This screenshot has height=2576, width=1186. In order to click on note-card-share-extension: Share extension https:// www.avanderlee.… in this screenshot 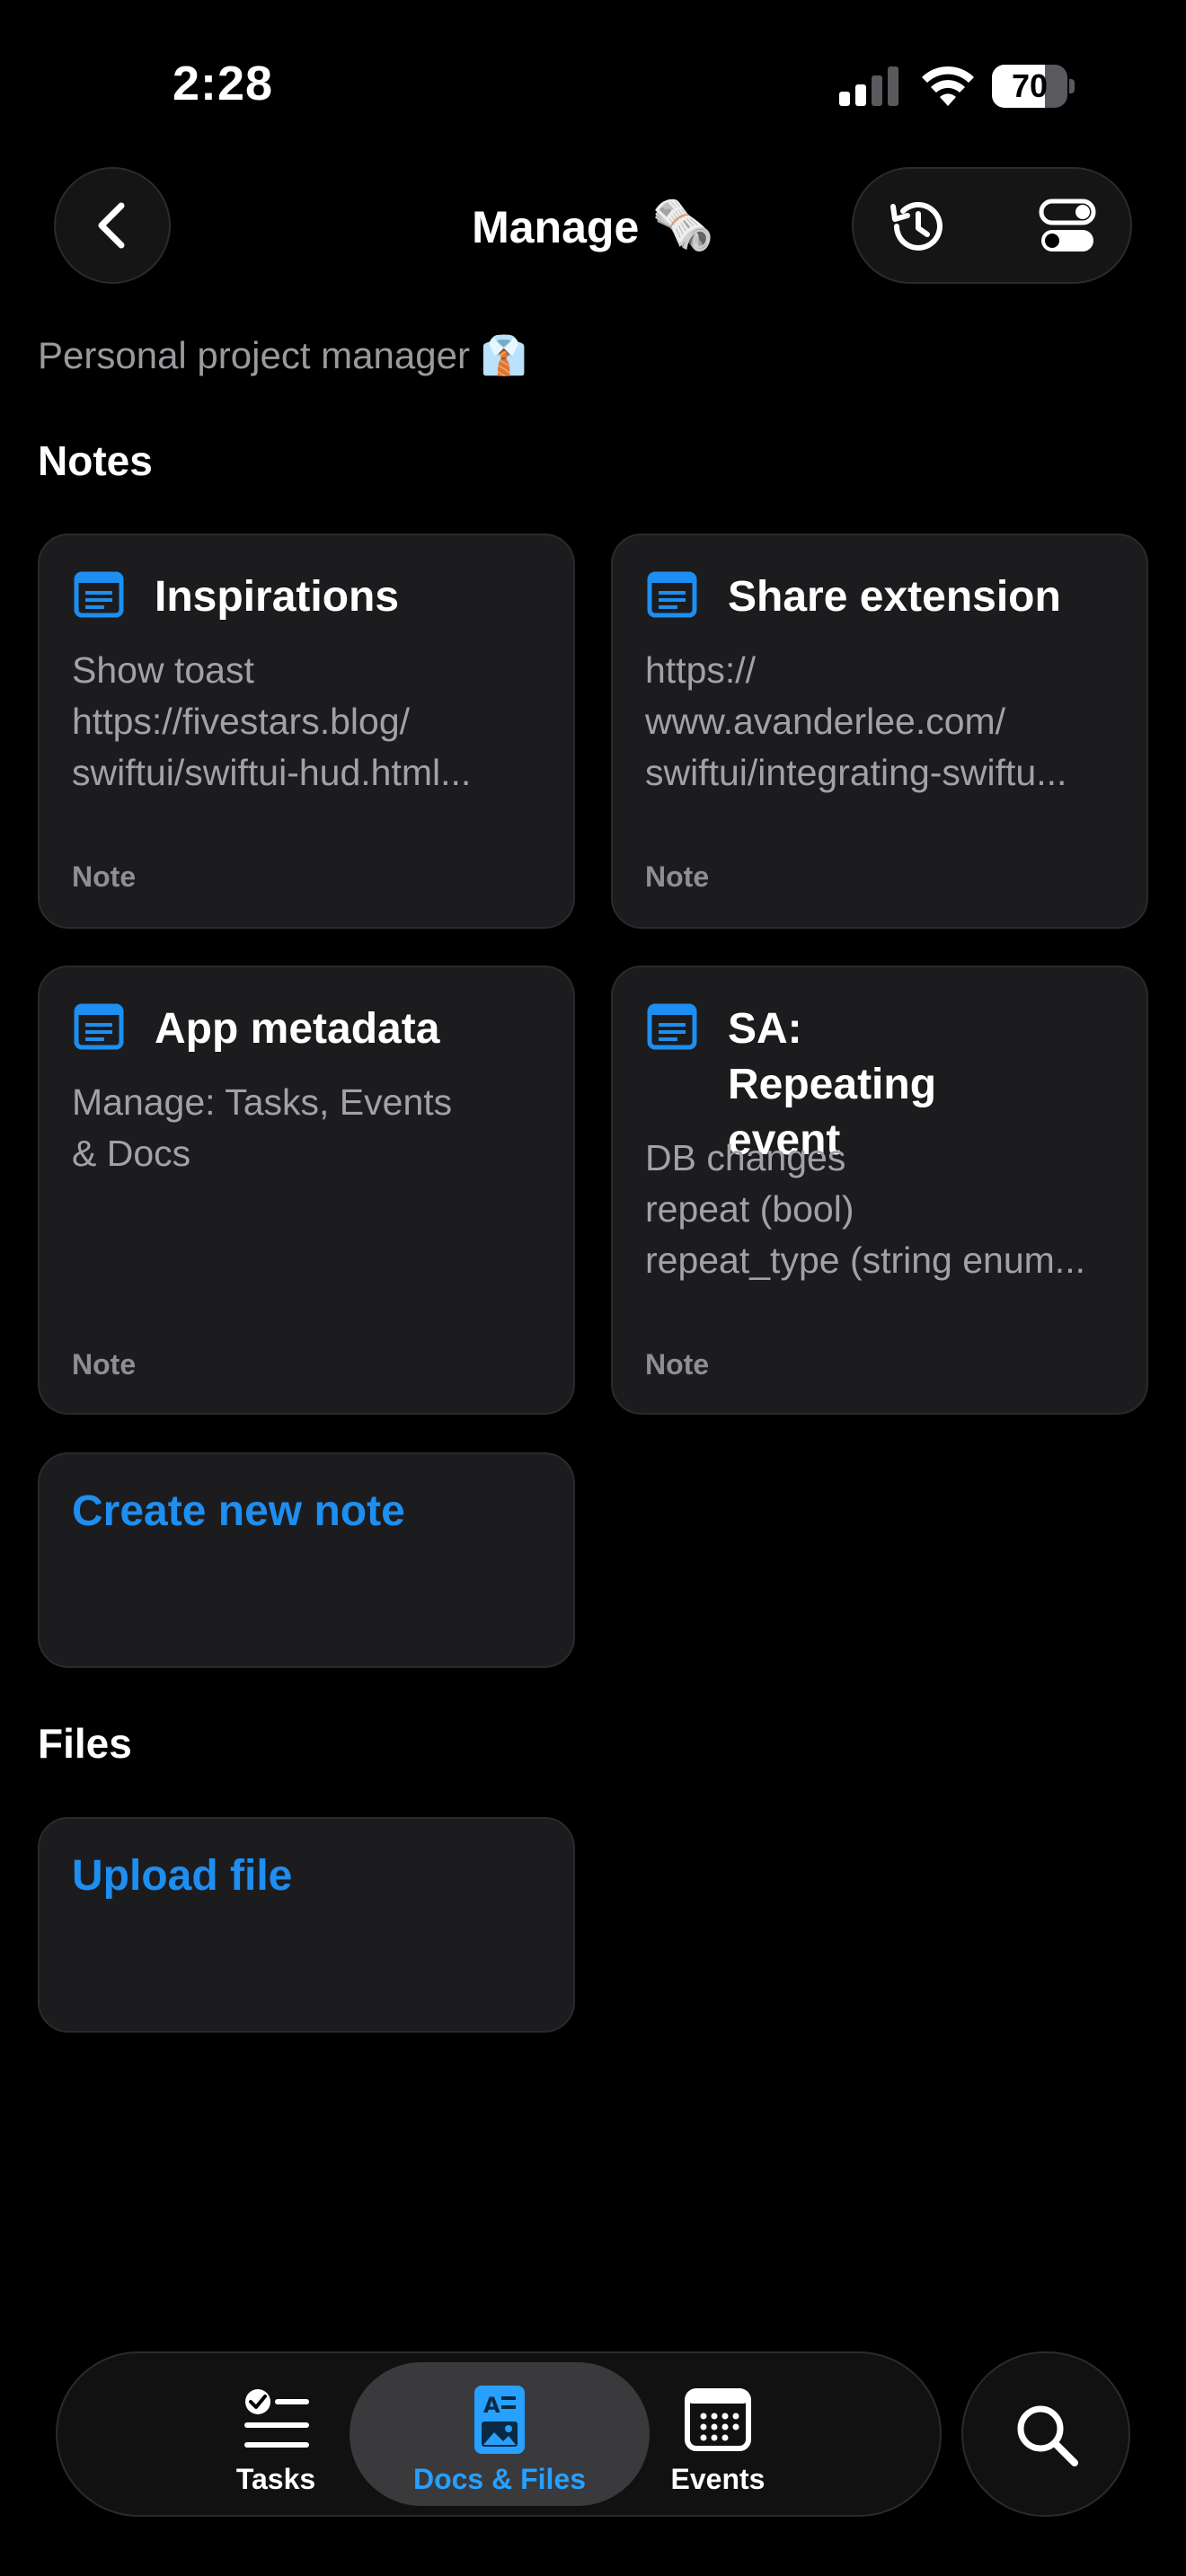, I will do `click(879, 731)`.